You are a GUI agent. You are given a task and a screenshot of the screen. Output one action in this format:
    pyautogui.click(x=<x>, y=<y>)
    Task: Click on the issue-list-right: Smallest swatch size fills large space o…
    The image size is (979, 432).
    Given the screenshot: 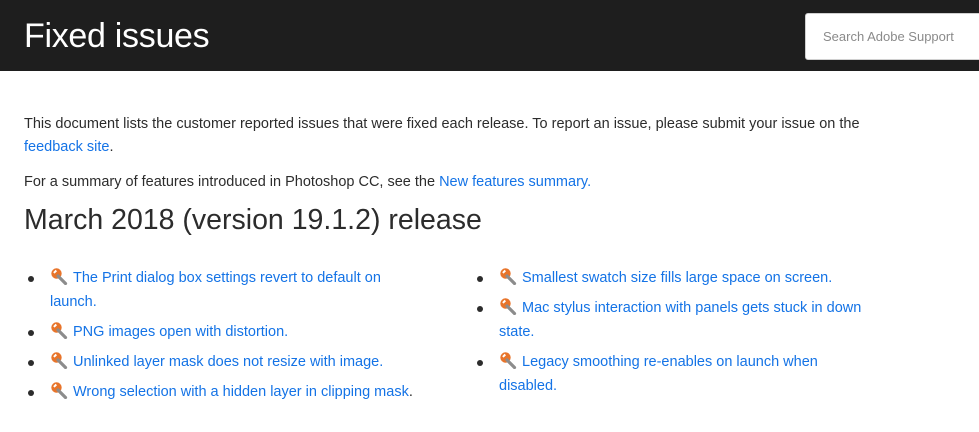 What is the action you would take?
    pyautogui.click(x=677, y=335)
    